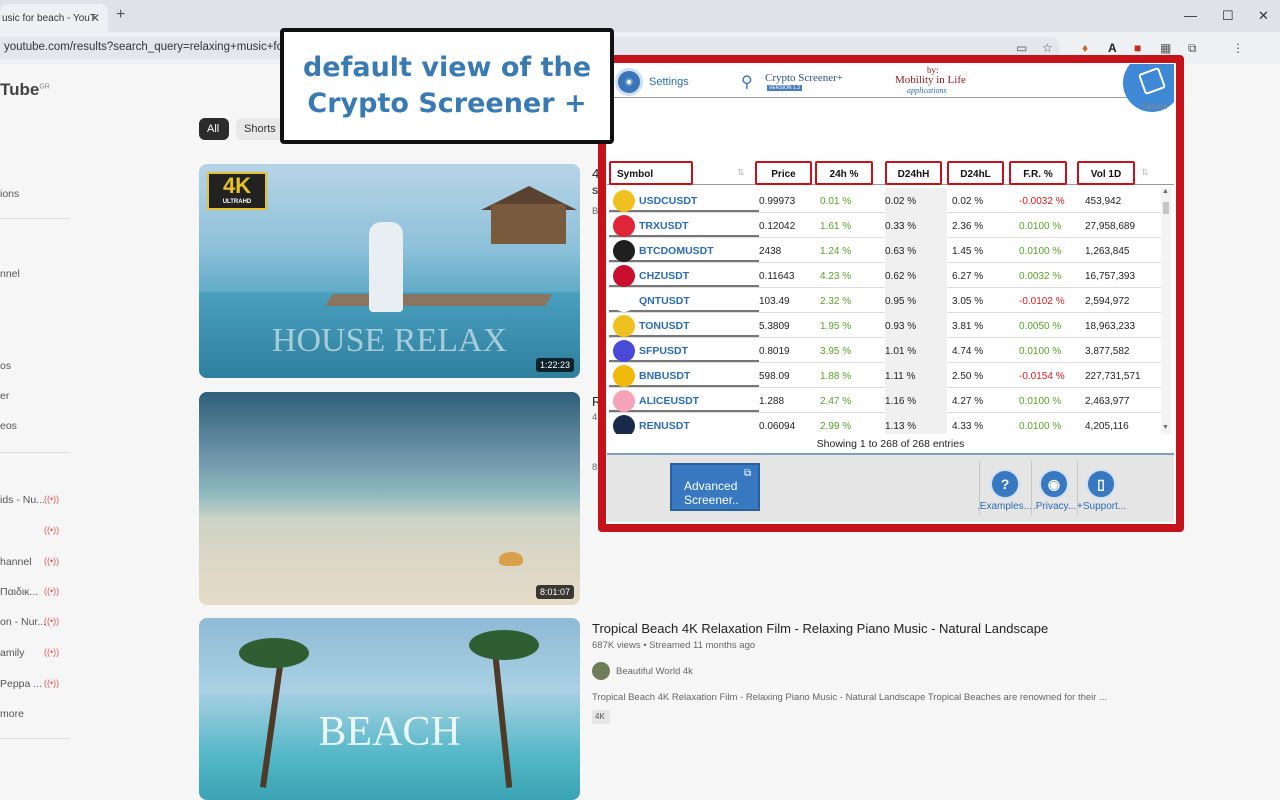 The image size is (1280, 800). Describe the element at coordinates (968, 251) in the screenshot. I see `d24h-low-cell: 1.45 %` at that location.